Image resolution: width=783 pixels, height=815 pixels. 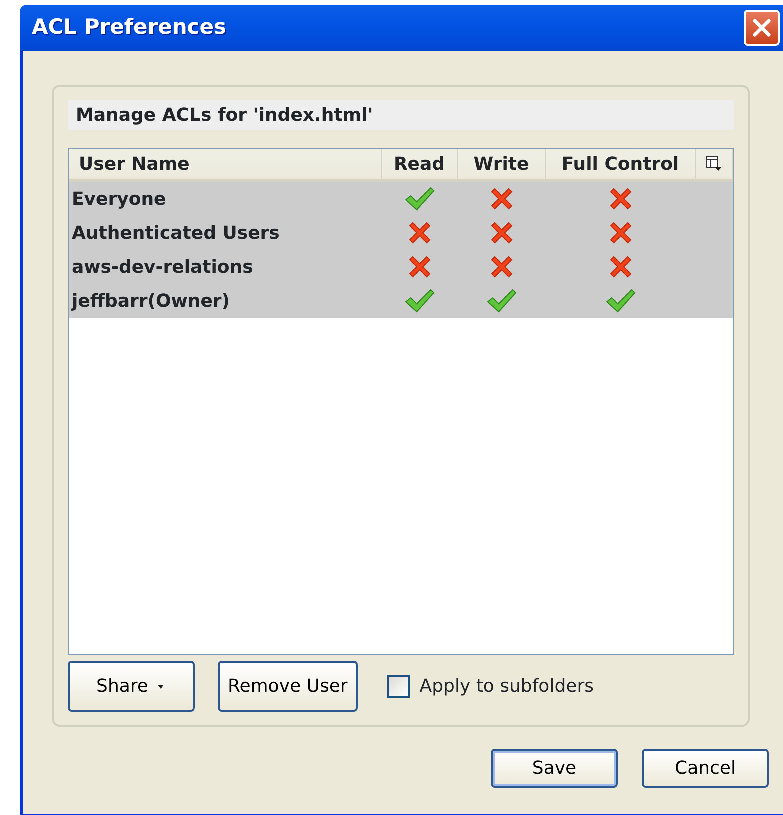 What do you see at coordinates (401, 115) in the screenshot?
I see `file-heading: Manage ACLs for 'index.html'` at bounding box center [401, 115].